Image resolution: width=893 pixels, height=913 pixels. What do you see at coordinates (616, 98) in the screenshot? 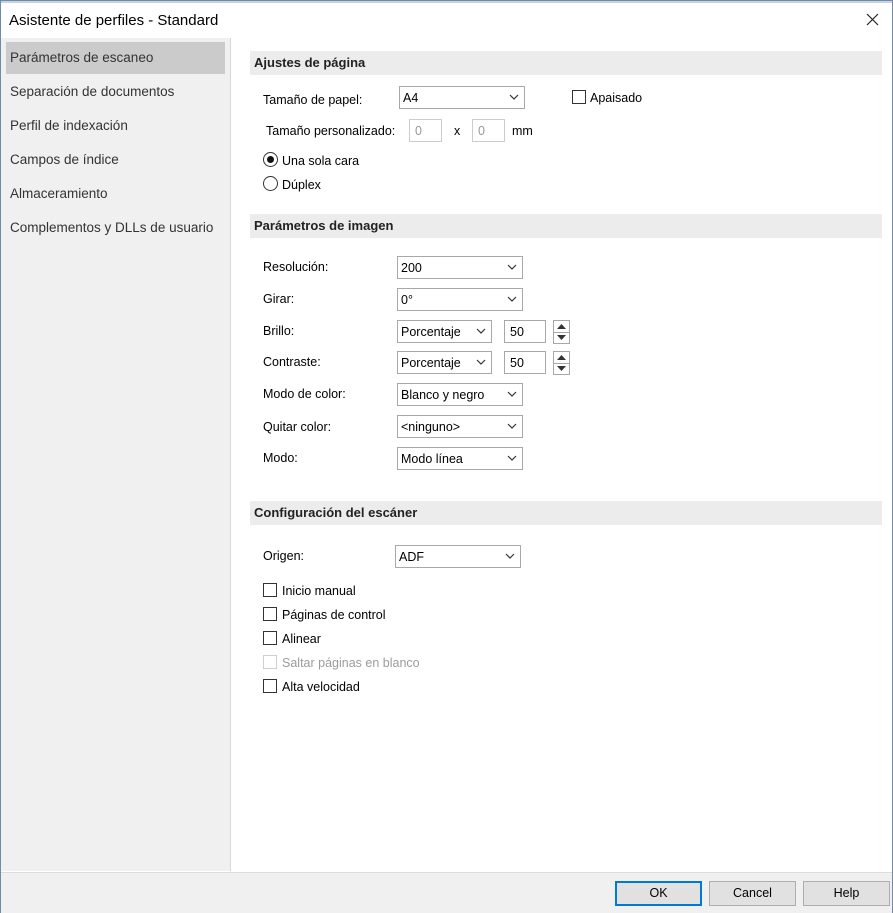
I see `landscape-label: Apaisado` at bounding box center [616, 98].